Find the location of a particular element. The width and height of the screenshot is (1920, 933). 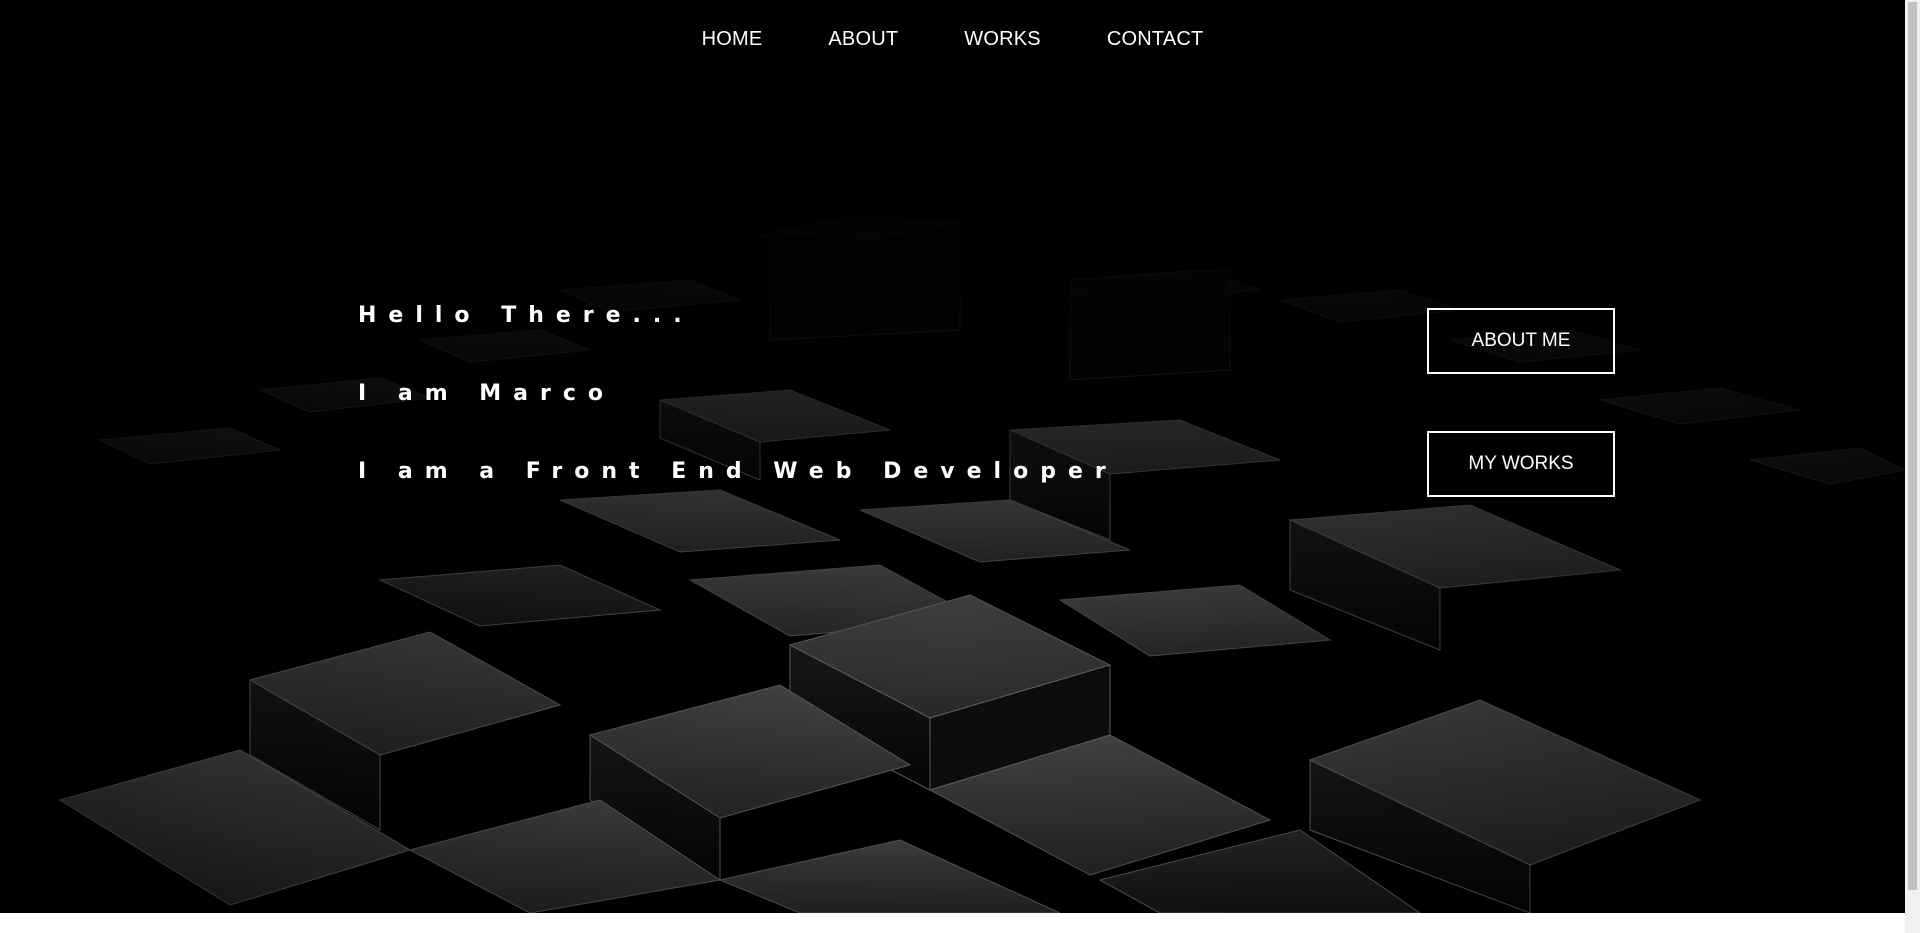

page-scrollbar is located at coordinates (1912, 466).